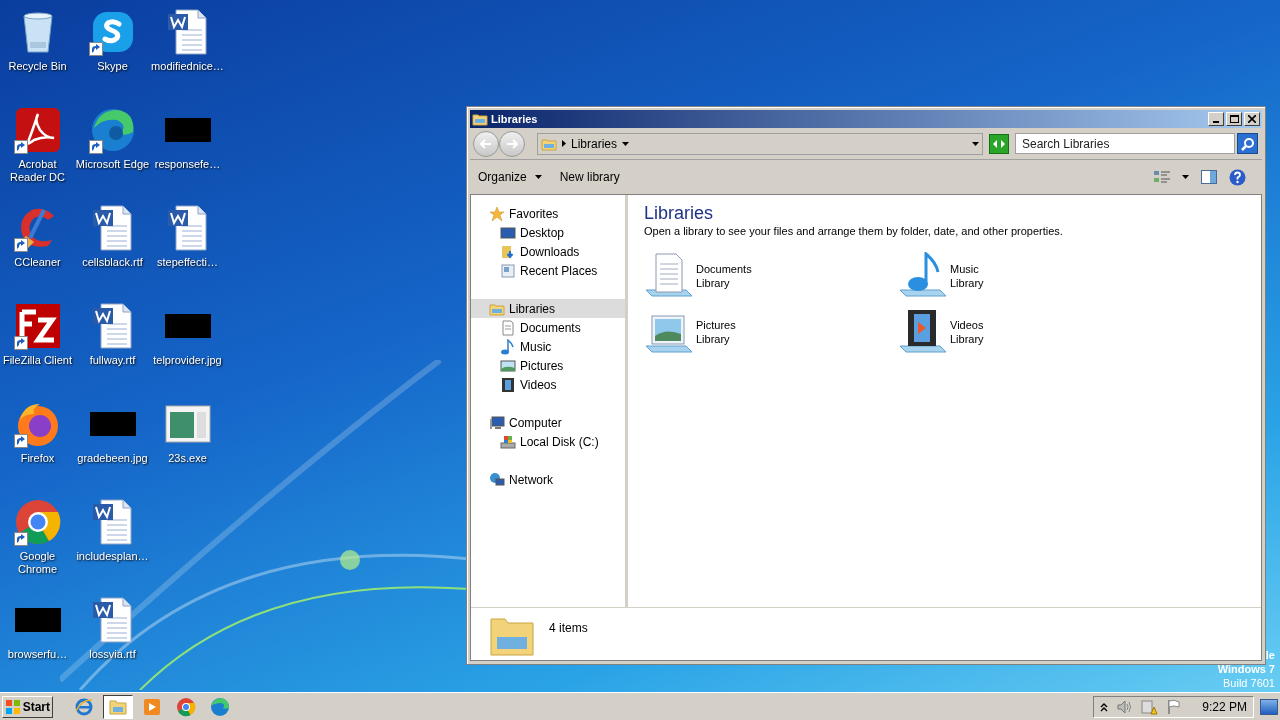 This screenshot has width=1280, height=720. I want to click on library-item: Documents Library, so click(771, 276).